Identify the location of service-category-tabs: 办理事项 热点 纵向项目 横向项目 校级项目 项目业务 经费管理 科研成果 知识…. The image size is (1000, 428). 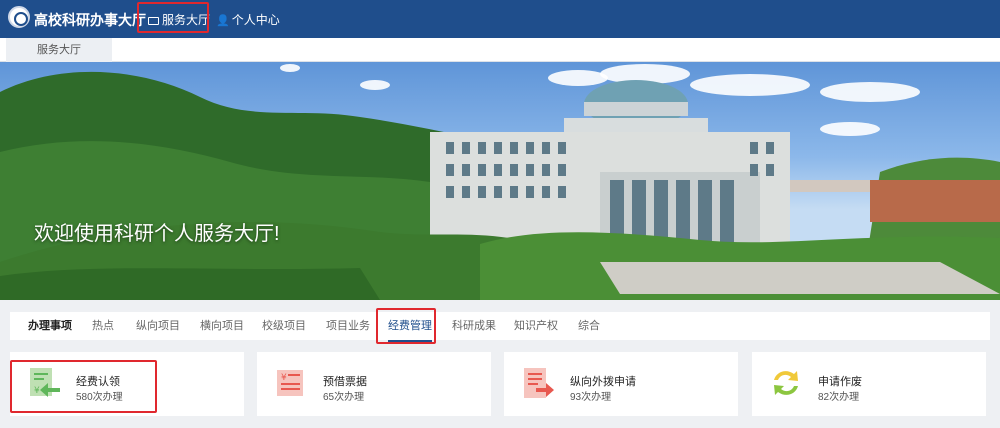
(500, 327).